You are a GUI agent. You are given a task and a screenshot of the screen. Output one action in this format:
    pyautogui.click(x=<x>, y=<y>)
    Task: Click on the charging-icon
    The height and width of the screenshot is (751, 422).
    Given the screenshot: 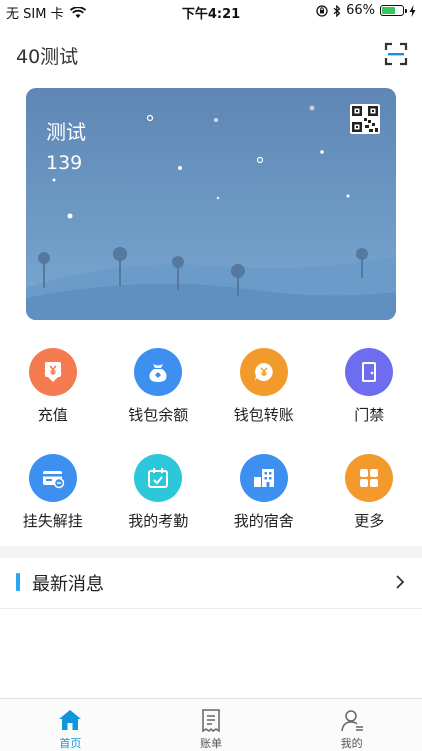 What is the action you would take?
    pyautogui.click(x=412, y=11)
    